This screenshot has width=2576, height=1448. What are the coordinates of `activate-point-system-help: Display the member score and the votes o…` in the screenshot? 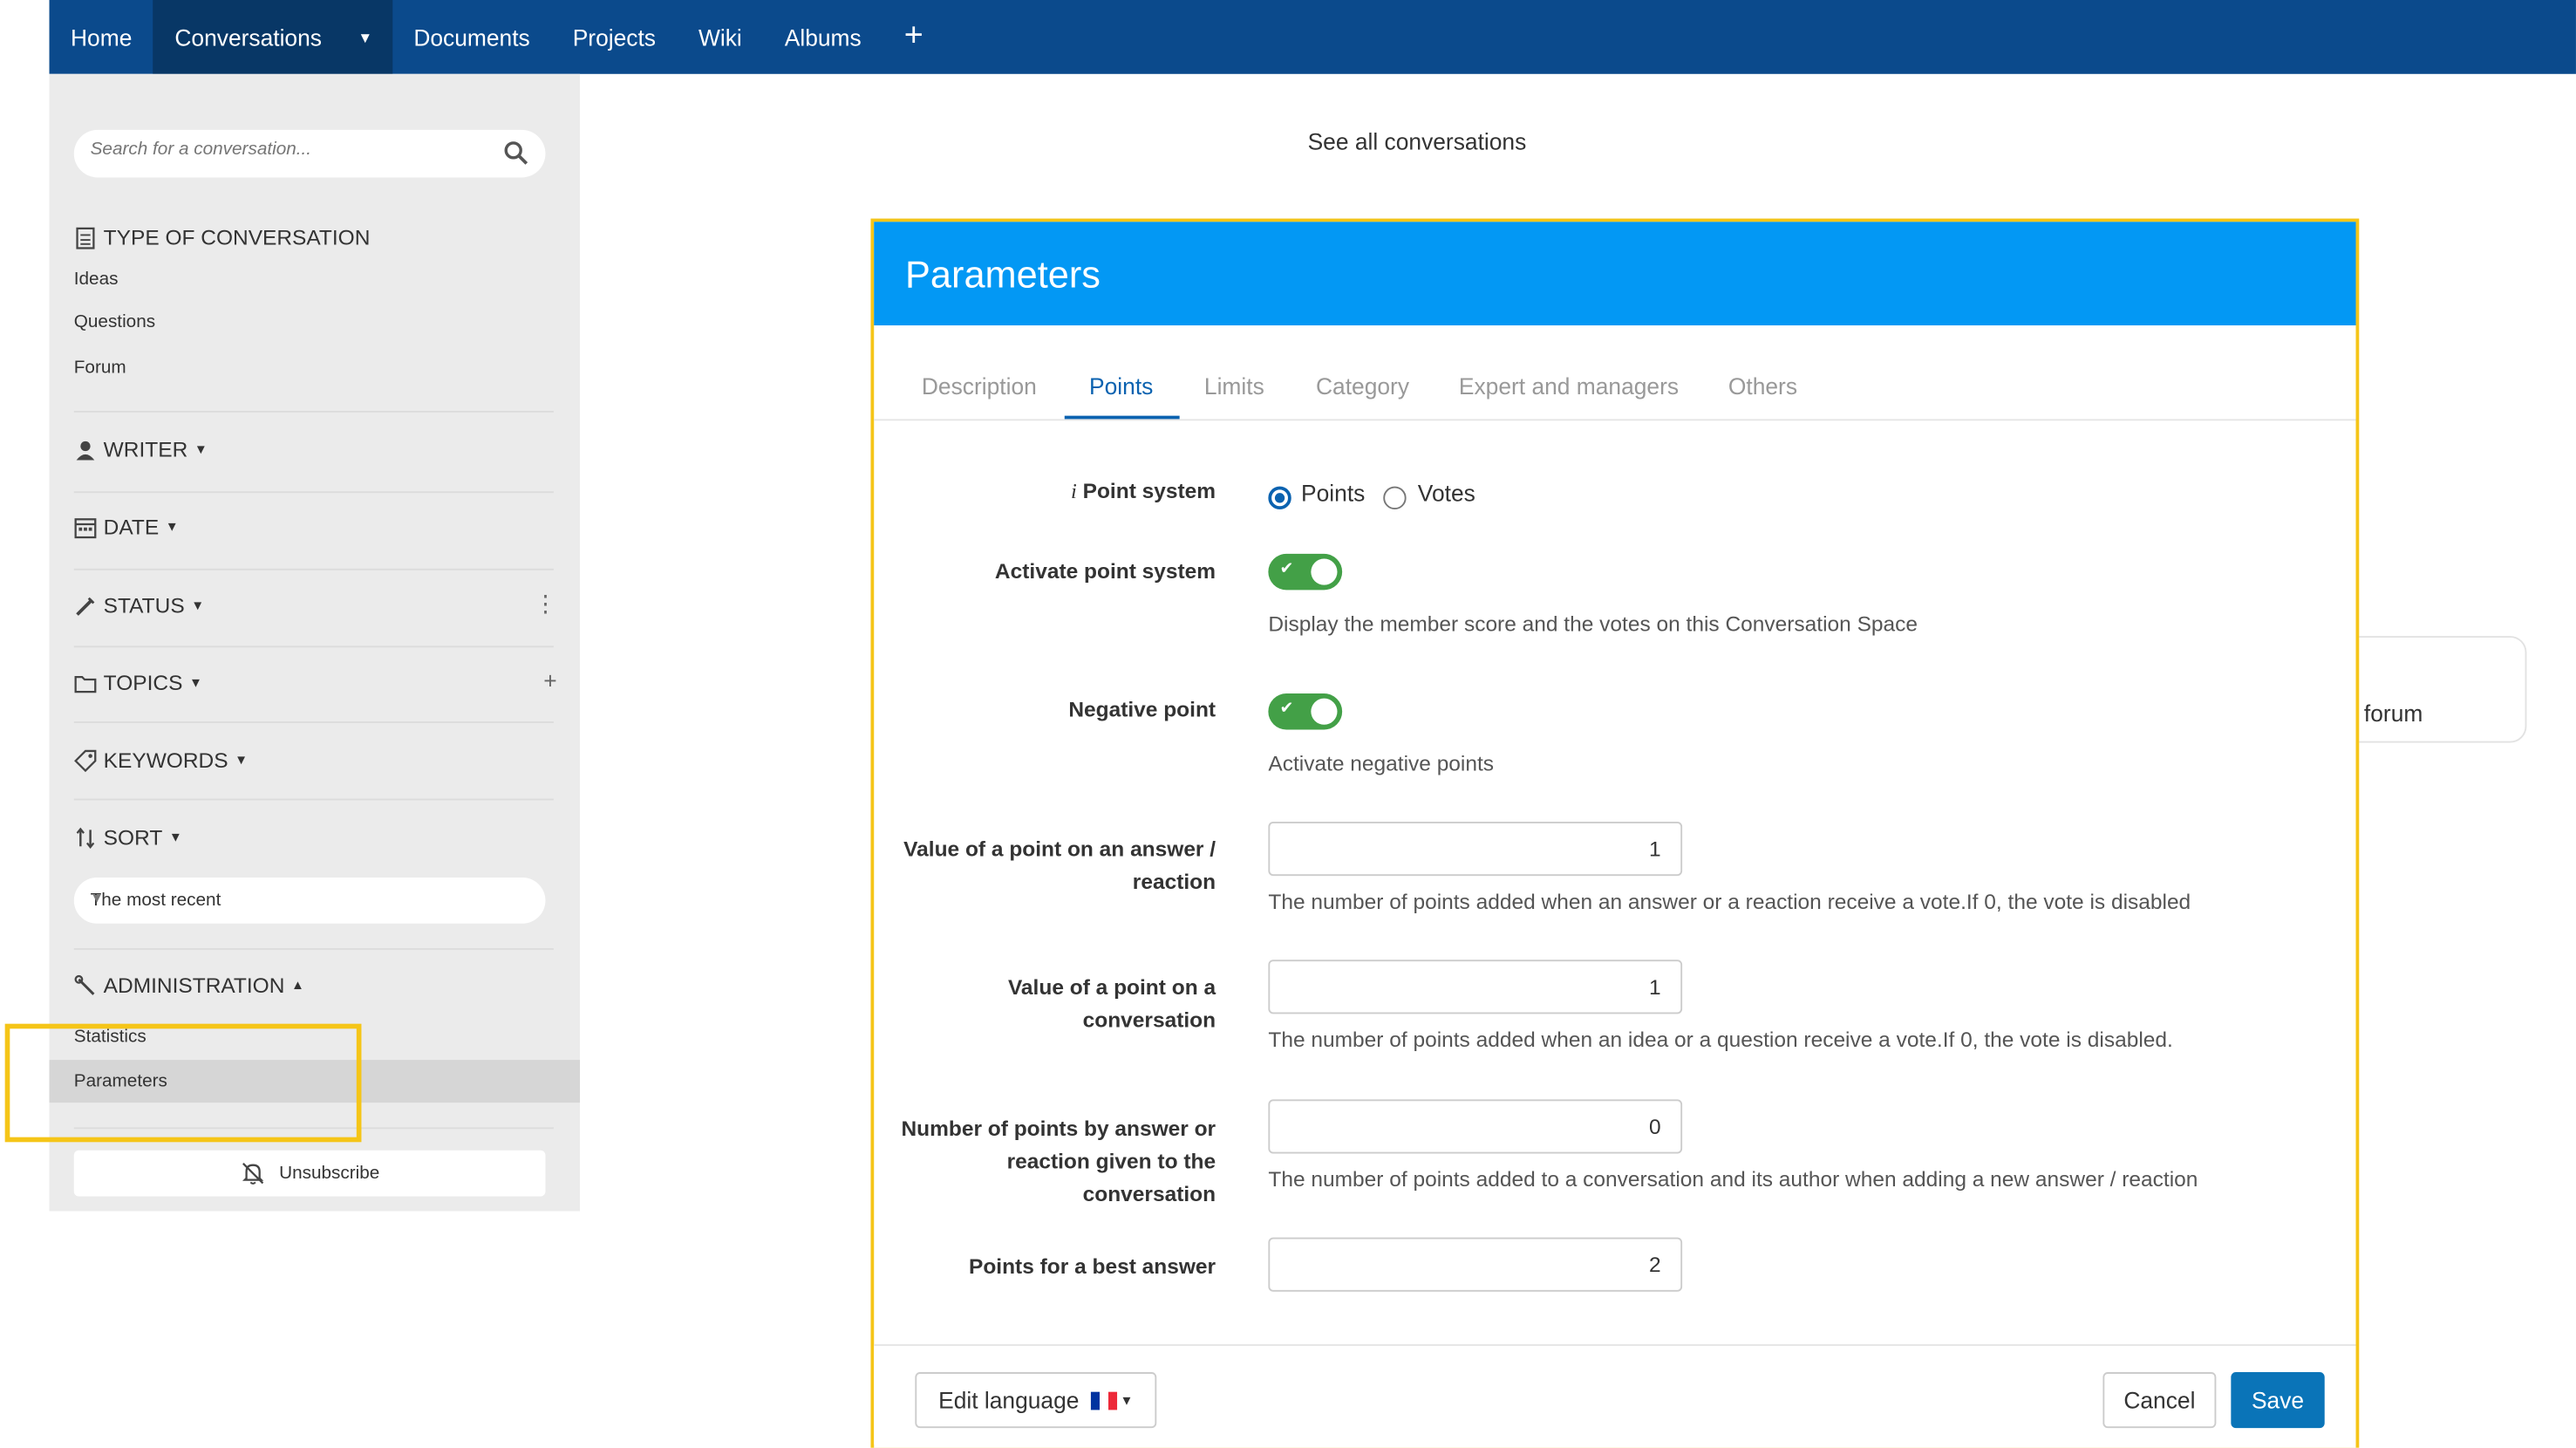 It's located at (1593, 624).